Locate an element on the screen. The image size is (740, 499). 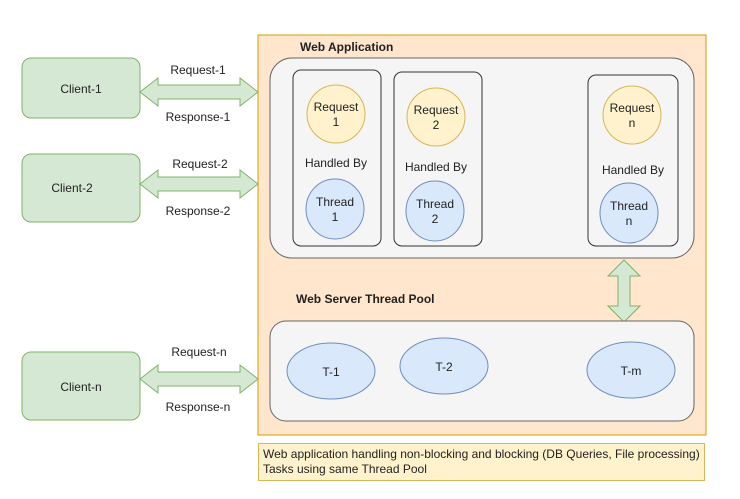
client-2-double-arrow is located at coordinates (199, 184).